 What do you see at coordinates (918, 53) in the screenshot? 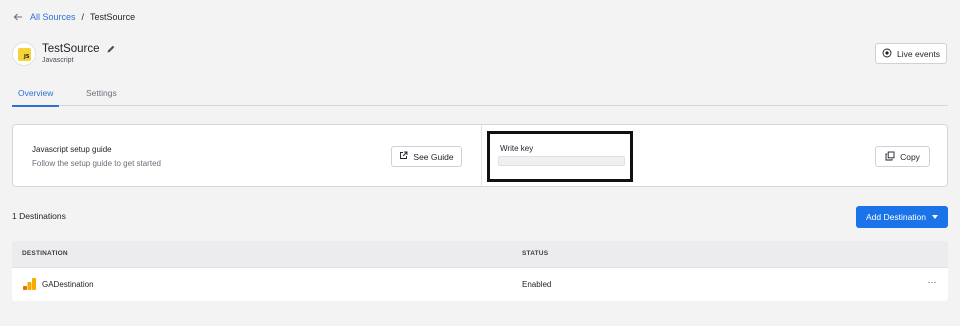
I see `live-events-label: Live events` at bounding box center [918, 53].